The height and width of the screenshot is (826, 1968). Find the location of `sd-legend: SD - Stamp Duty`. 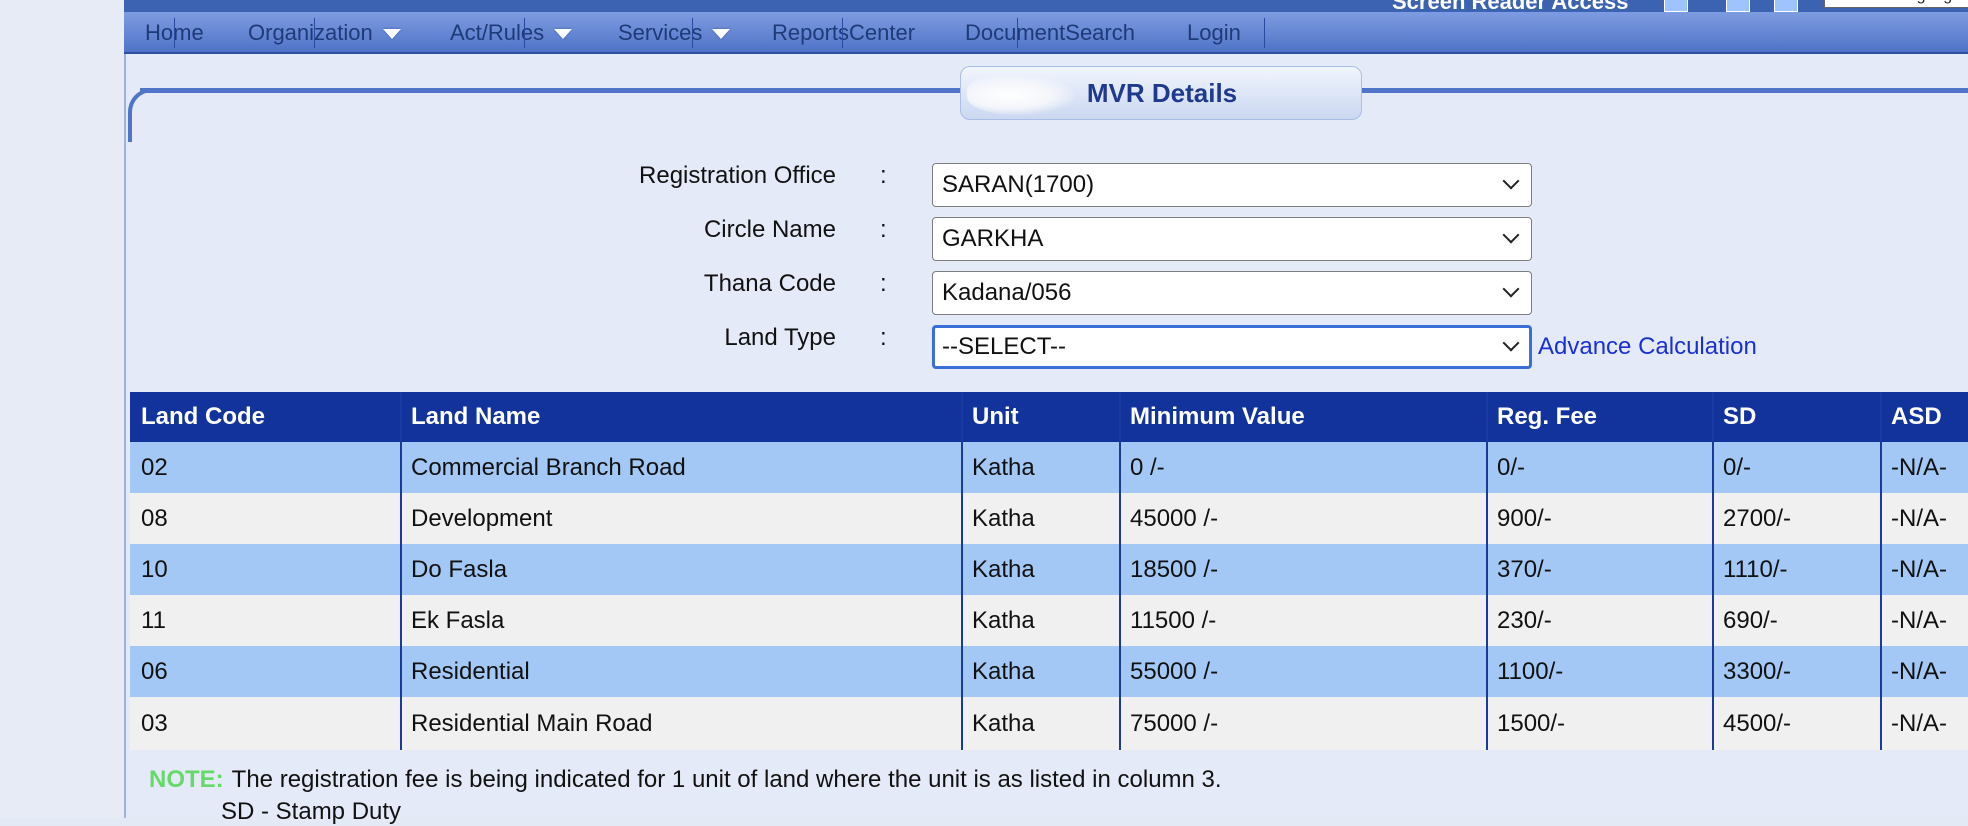

sd-legend: SD - Stamp Duty is located at coordinates (311, 811).